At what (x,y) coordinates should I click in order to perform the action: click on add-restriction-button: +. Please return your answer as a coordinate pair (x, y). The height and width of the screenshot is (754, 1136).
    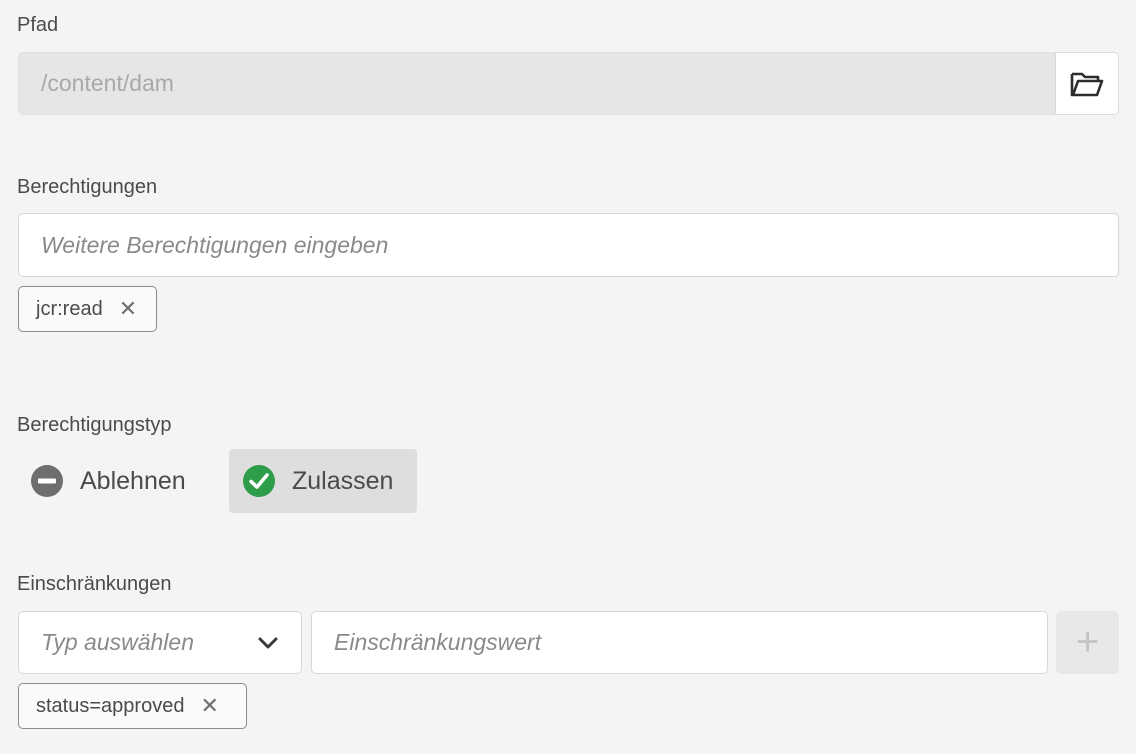
    Looking at the image, I should click on (1087, 642).